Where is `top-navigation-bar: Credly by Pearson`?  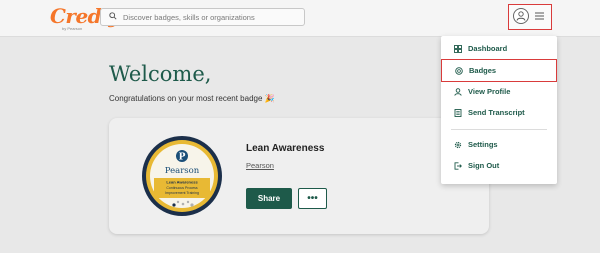
top-navigation-bar: Credly by Pearson is located at coordinates (300, 18).